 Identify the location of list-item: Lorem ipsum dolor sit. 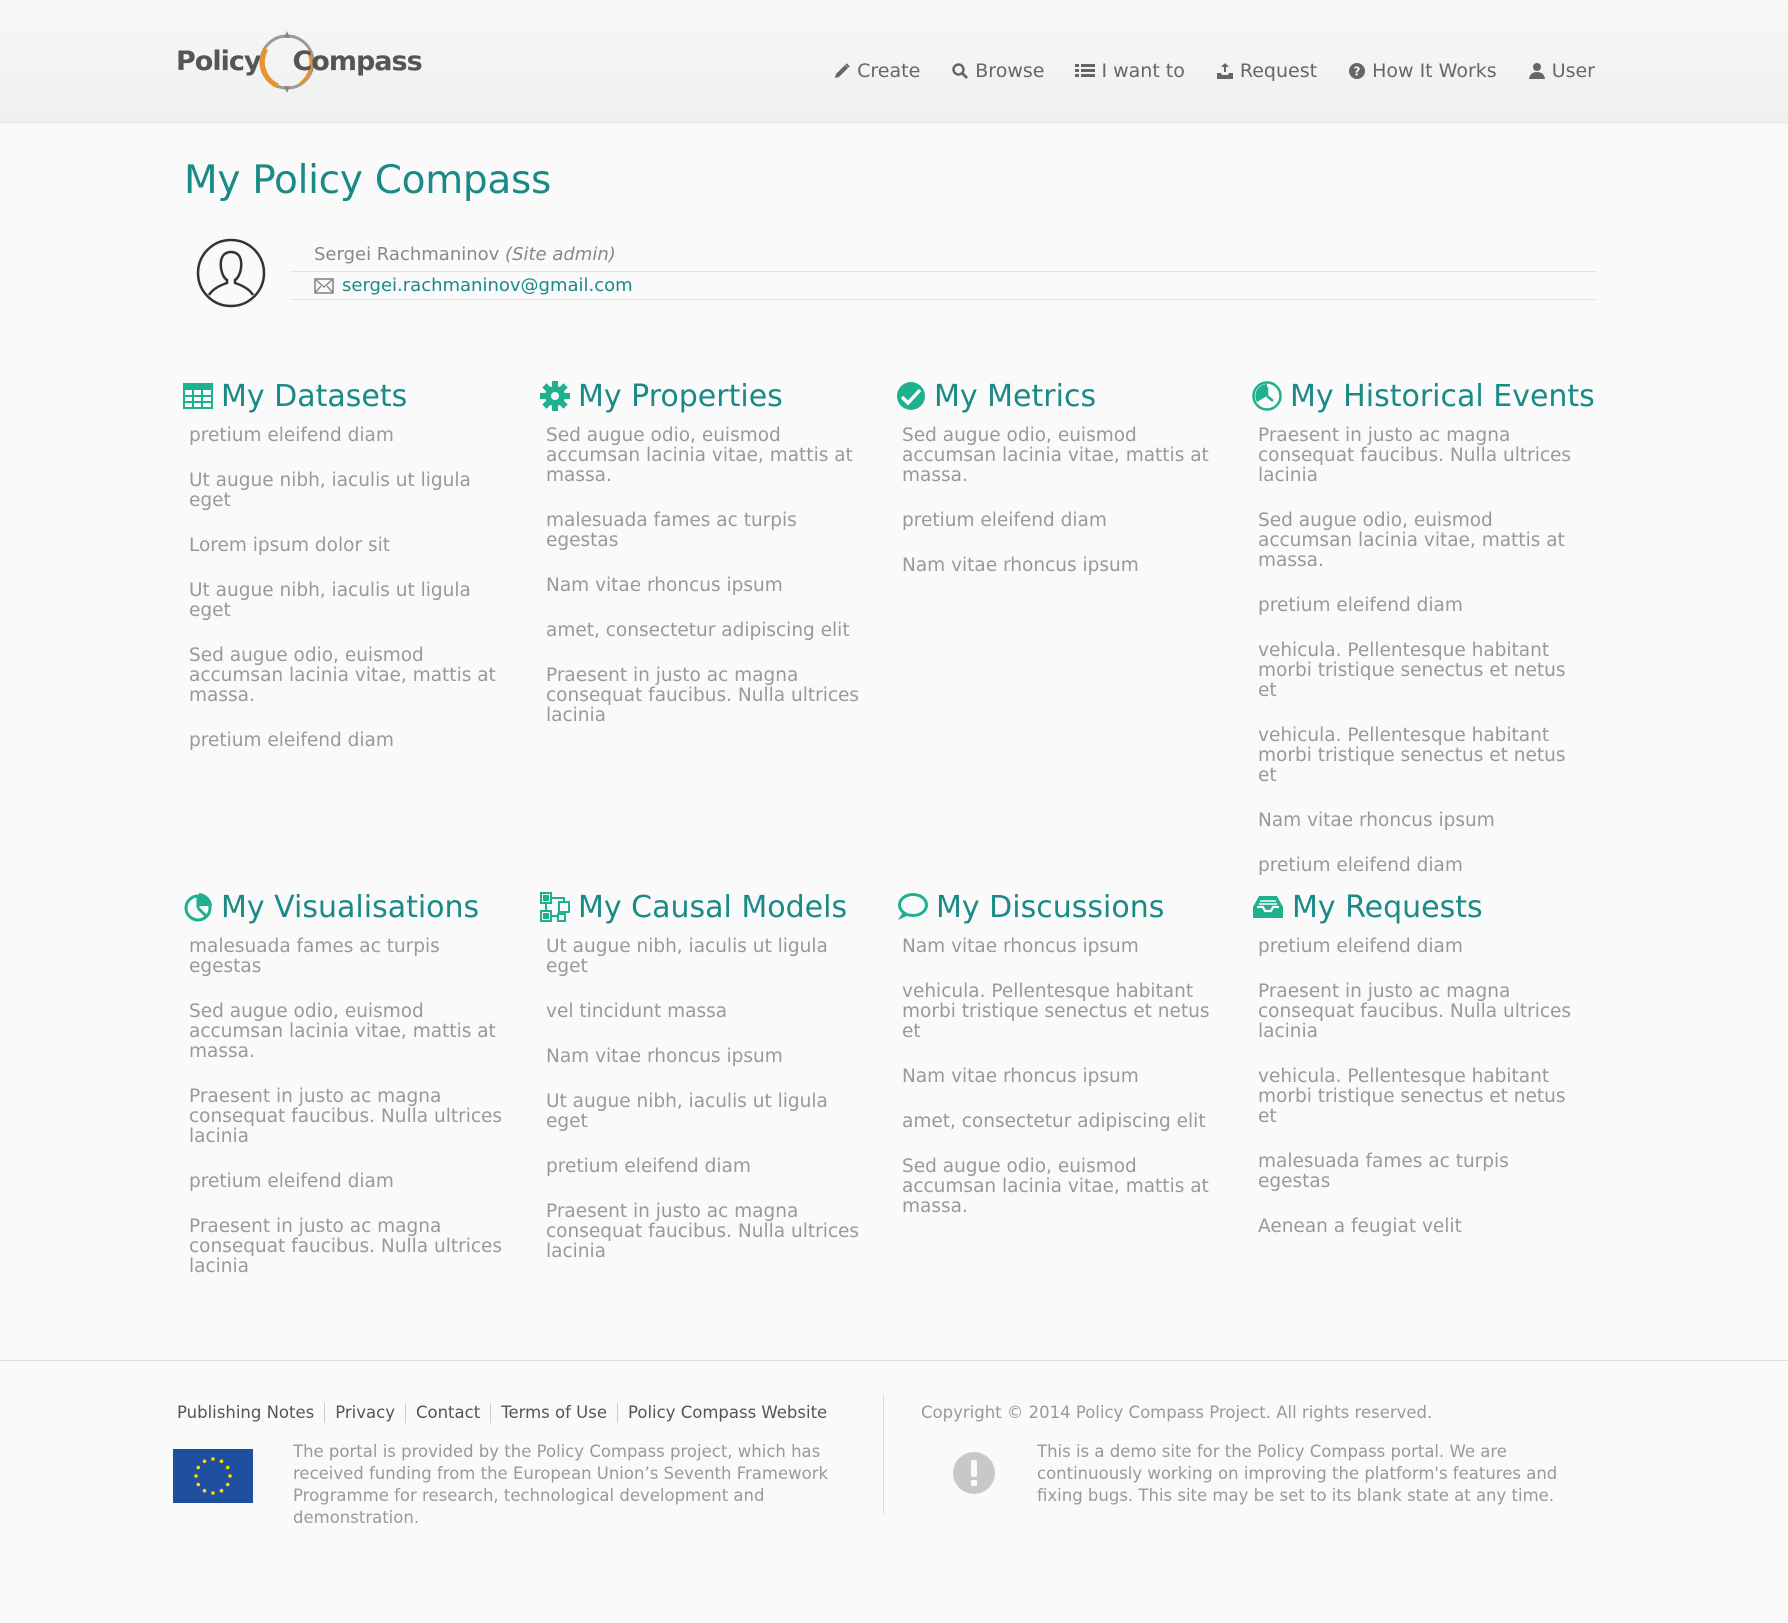
(351, 546).